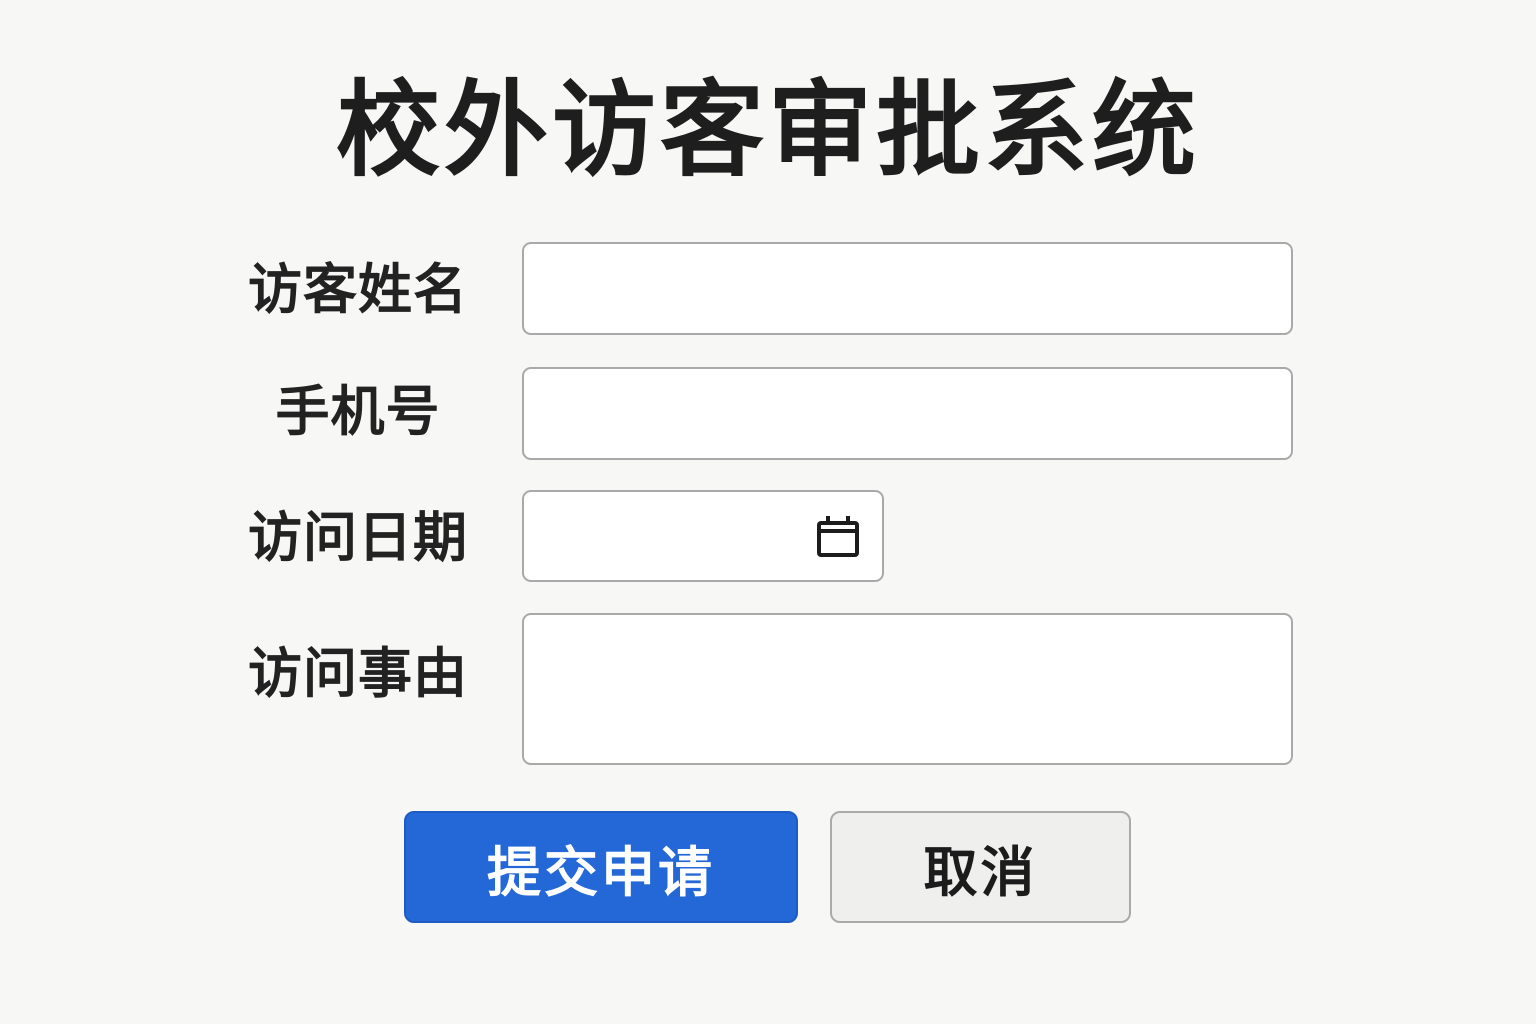 The image size is (1536, 1024). What do you see at coordinates (358, 289) in the screenshot?
I see `visitor-name-label: 访客姓名` at bounding box center [358, 289].